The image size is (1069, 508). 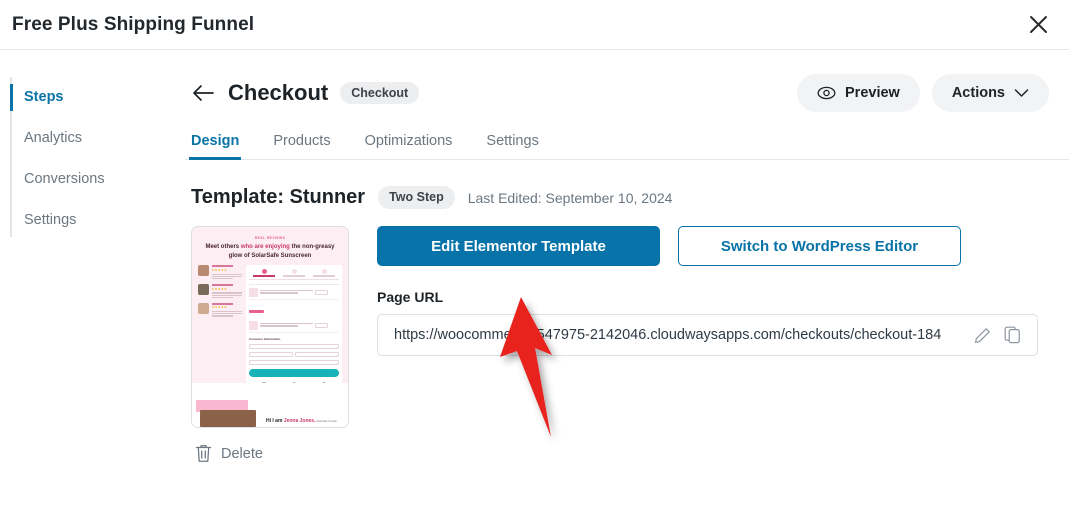 What do you see at coordinates (680, 335) in the screenshot?
I see `page-url-input` at bounding box center [680, 335].